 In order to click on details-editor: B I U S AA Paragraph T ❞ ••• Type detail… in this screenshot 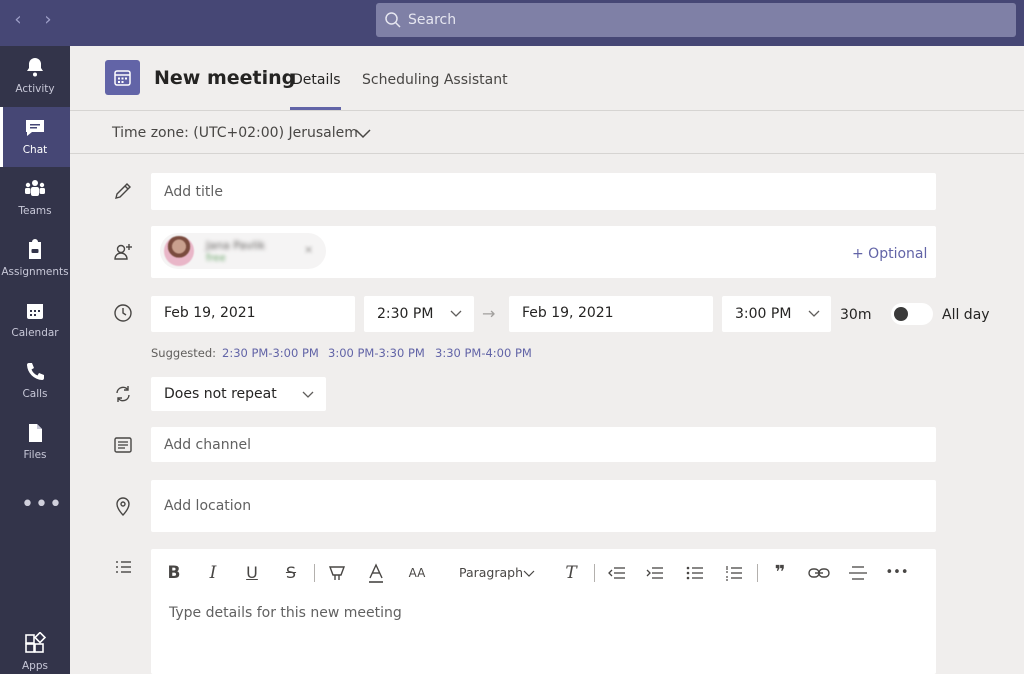, I will do `click(543, 611)`.